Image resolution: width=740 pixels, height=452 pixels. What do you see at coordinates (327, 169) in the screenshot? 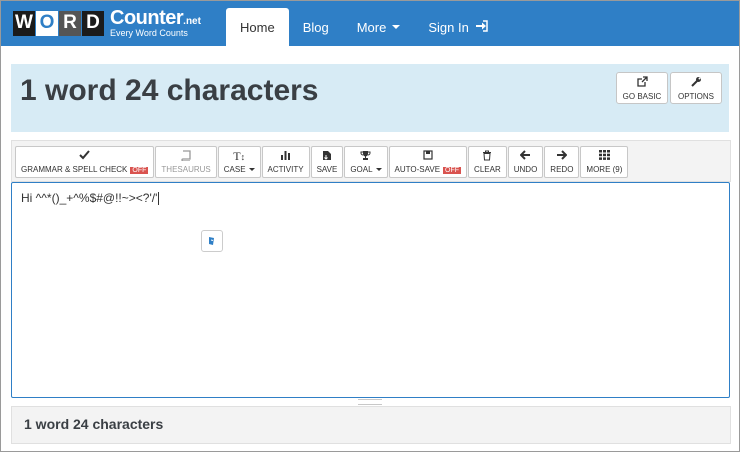
I see `save-label: SAVE` at bounding box center [327, 169].